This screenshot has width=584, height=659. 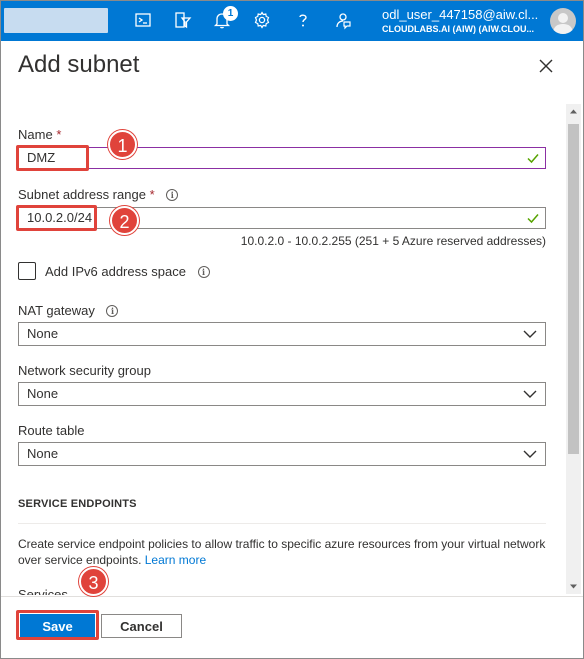 I want to click on name-field-value: DMZ, so click(x=41, y=157).